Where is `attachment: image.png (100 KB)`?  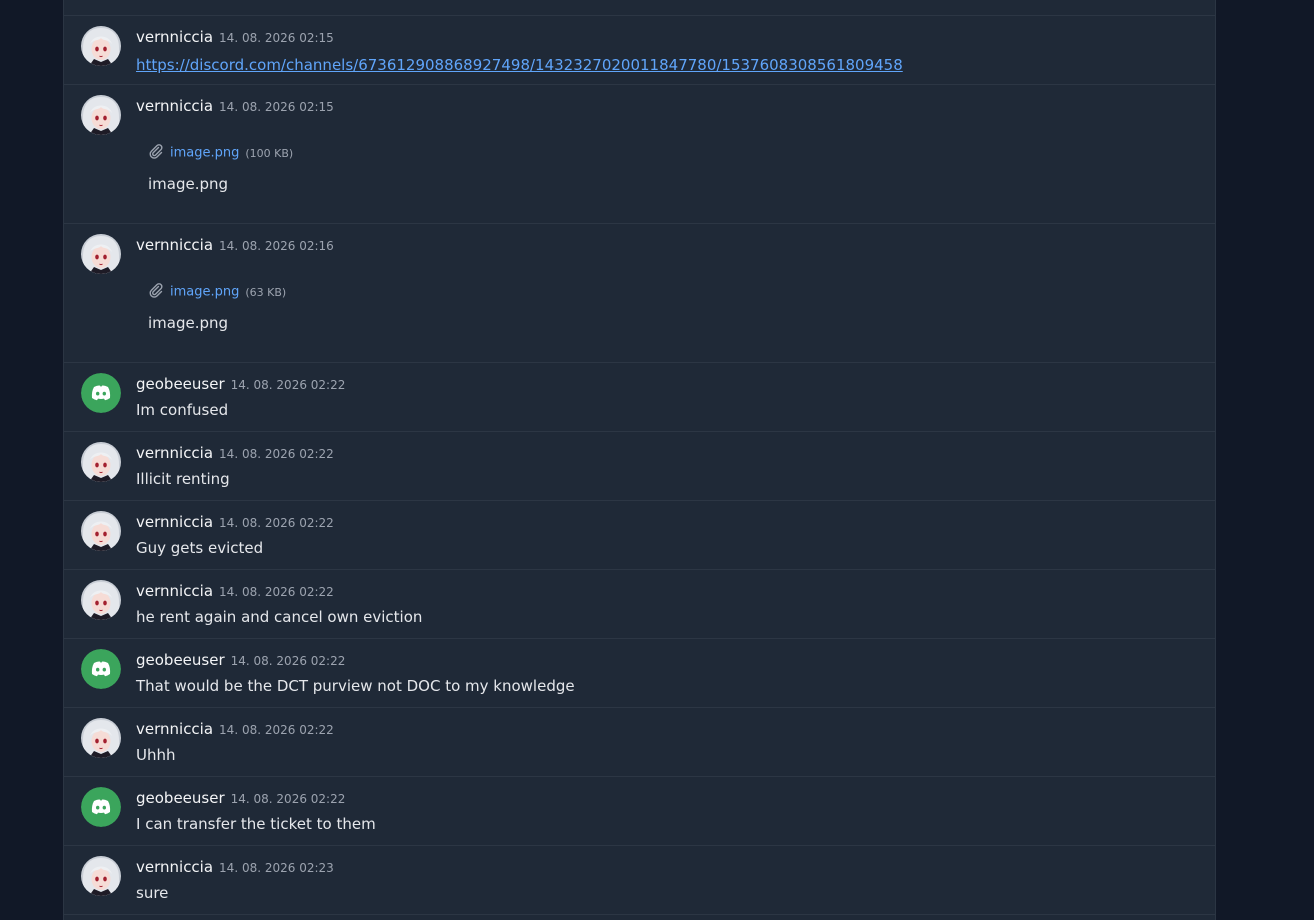
attachment: image.png (100 KB) is located at coordinates (220, 153).